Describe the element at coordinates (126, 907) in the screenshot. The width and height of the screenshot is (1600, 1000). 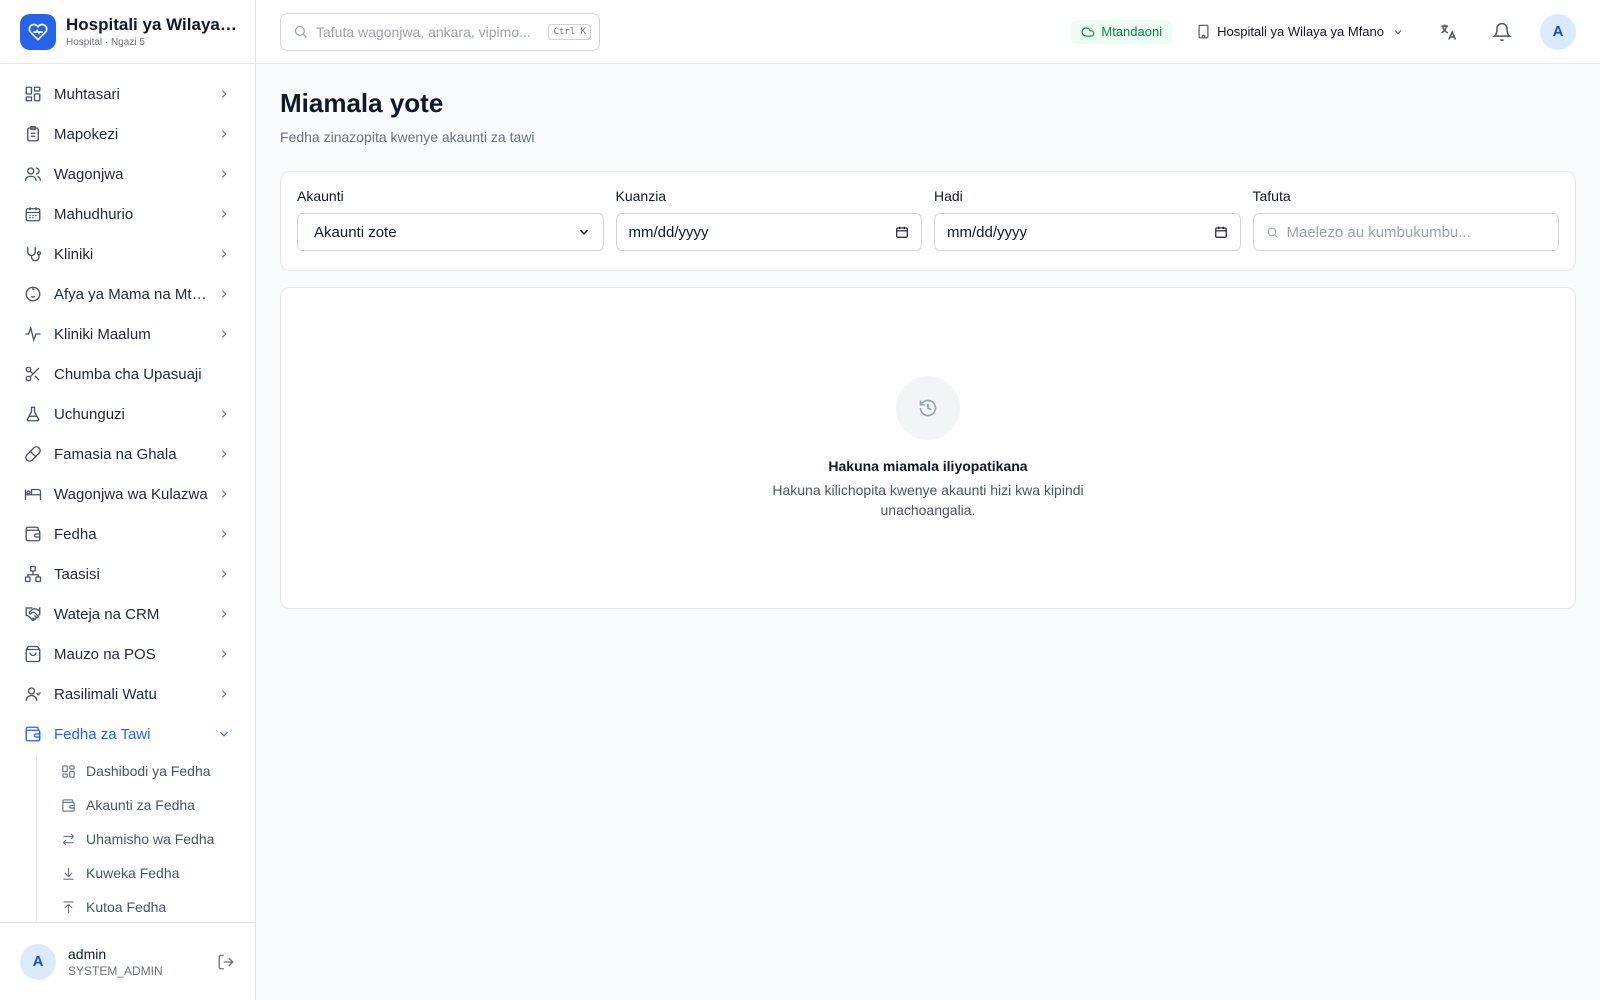
I see `subitem-label: Kutoa Fedha` at that location.